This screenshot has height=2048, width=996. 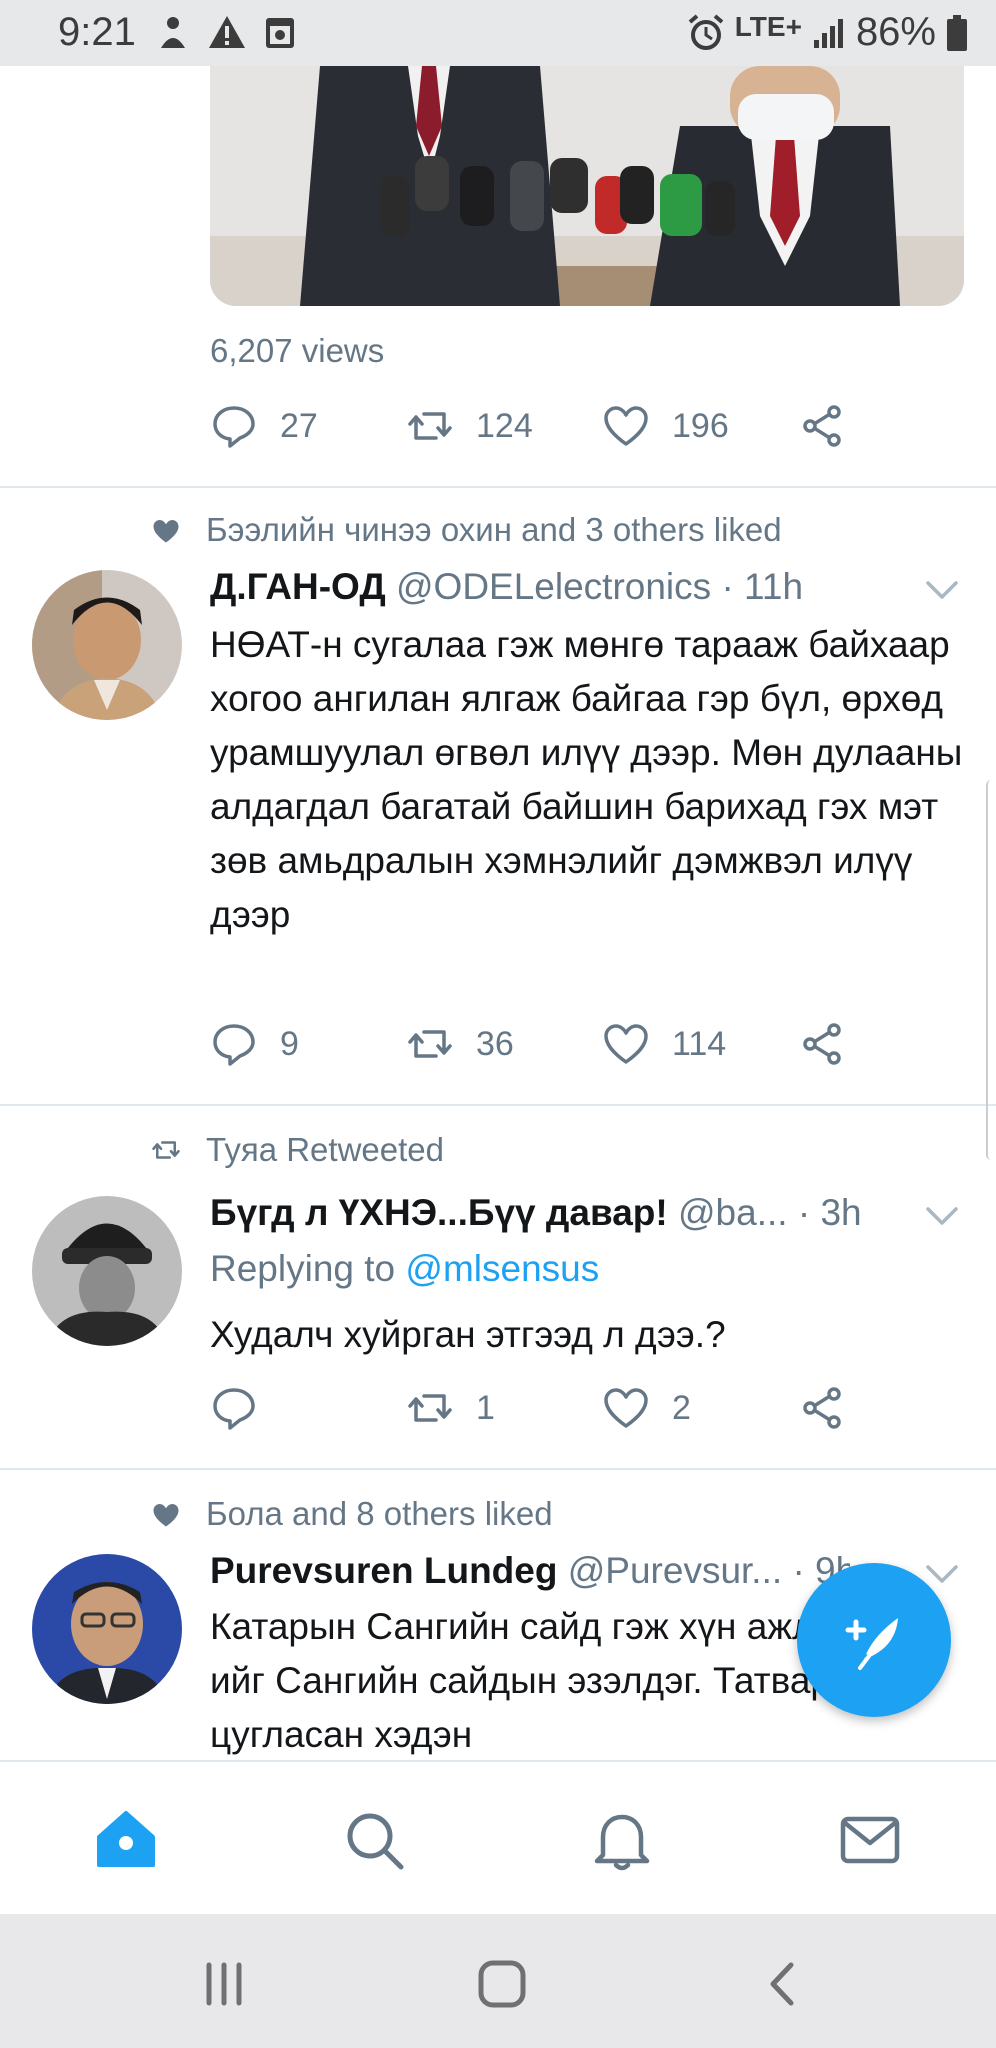 I want to click on like-button: 114, so click(x=664, y=1044).